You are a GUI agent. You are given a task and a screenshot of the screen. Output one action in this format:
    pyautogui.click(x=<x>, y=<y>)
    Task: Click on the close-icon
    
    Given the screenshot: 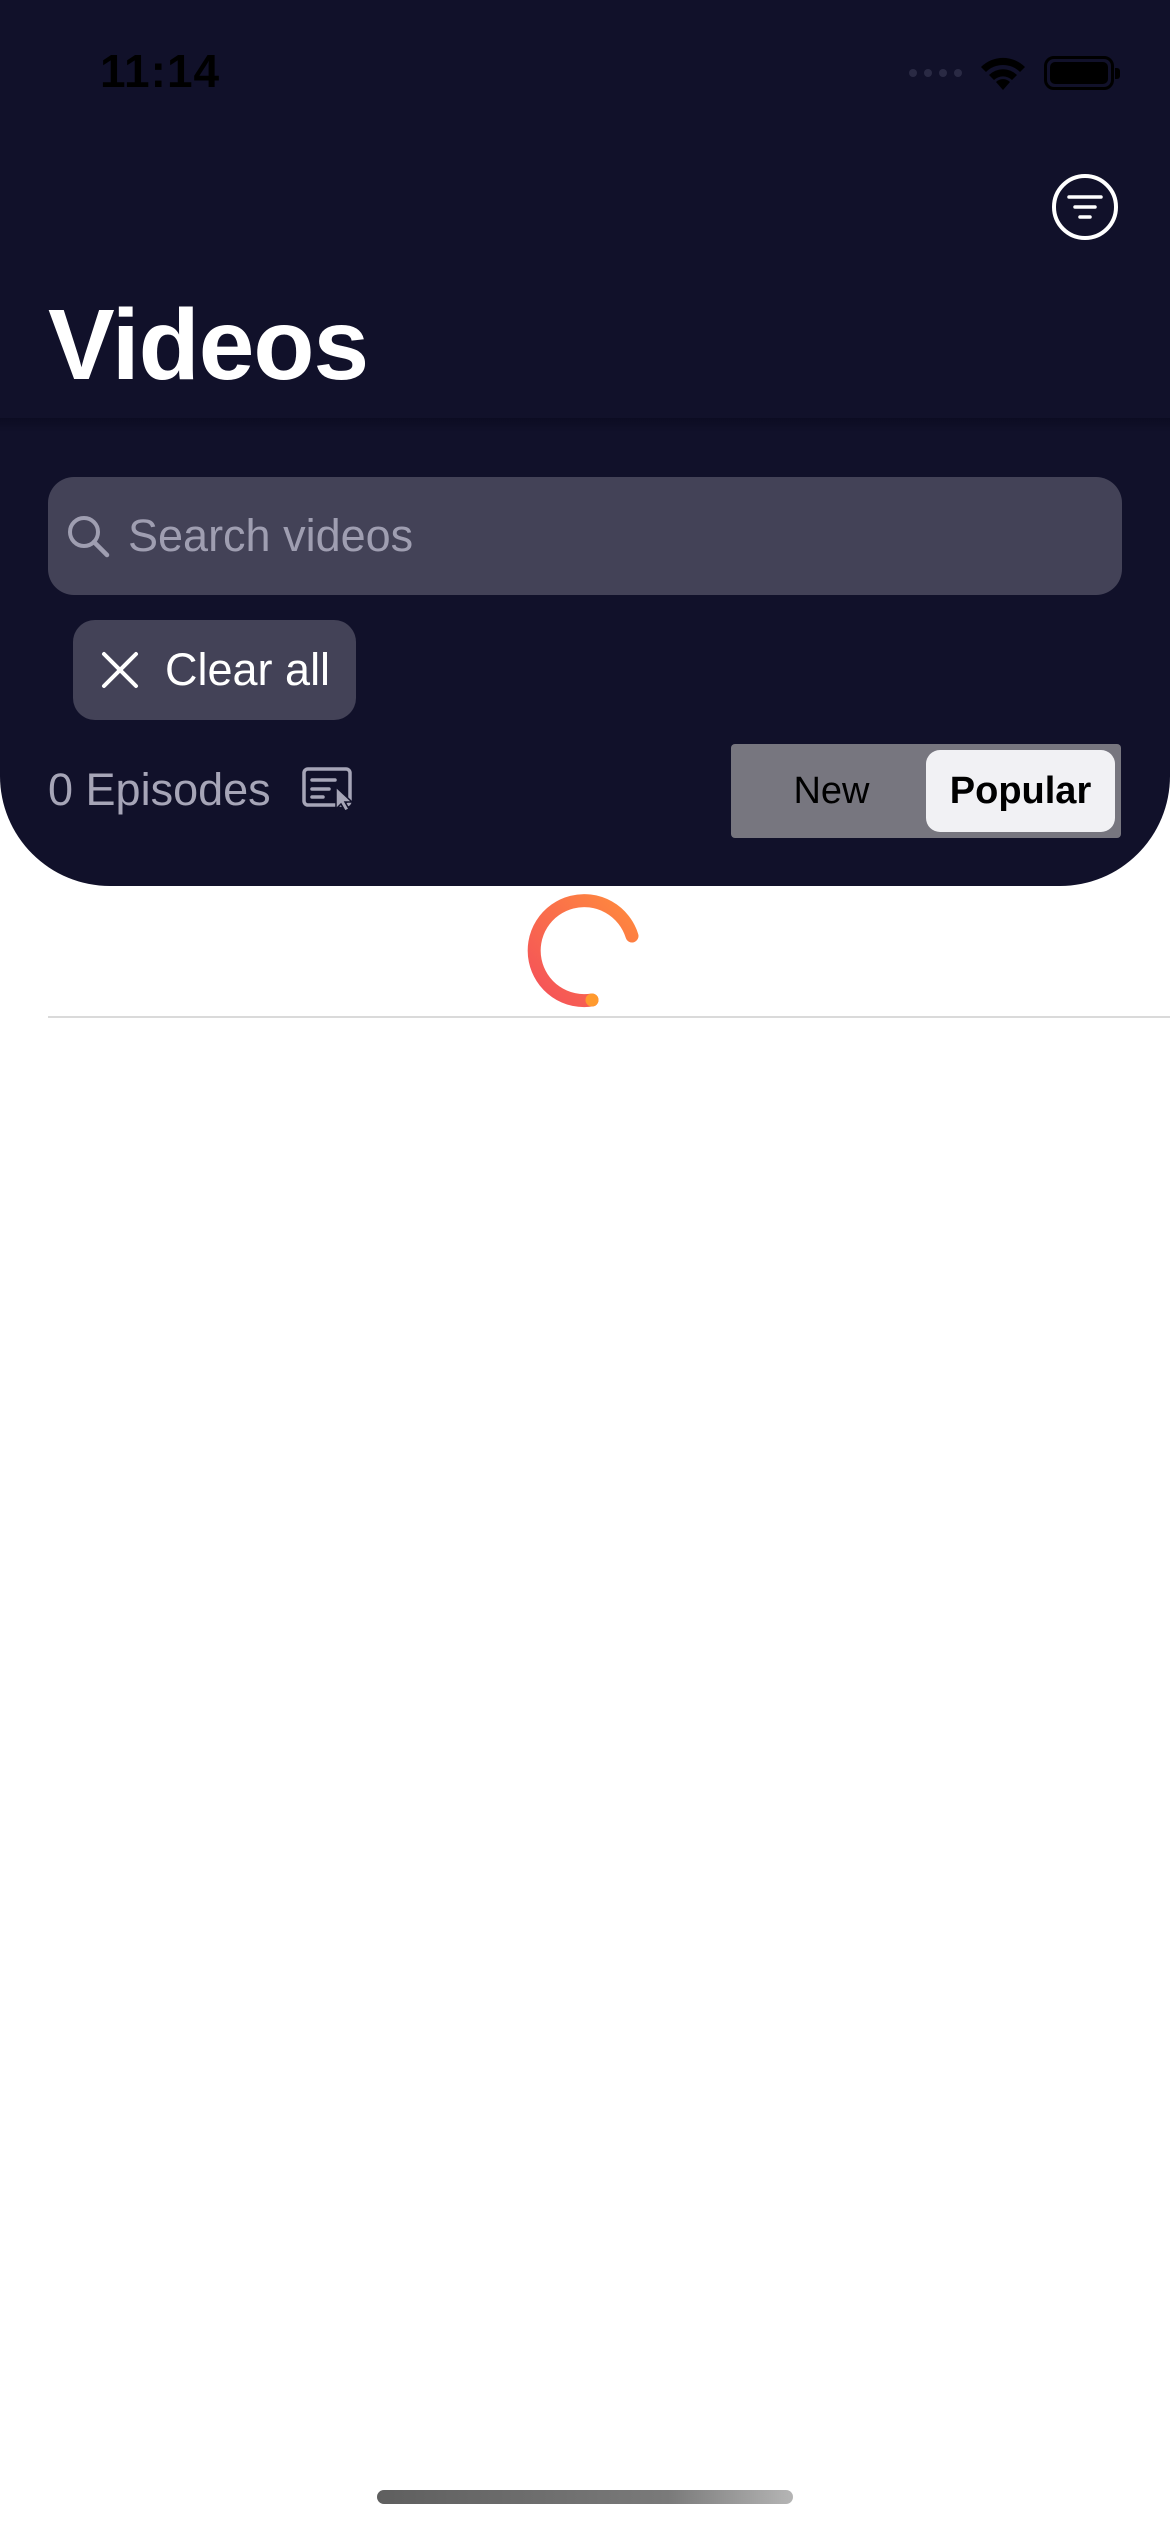 What is the action you would take?
    pyautogui.click(x=120, y=670)
    